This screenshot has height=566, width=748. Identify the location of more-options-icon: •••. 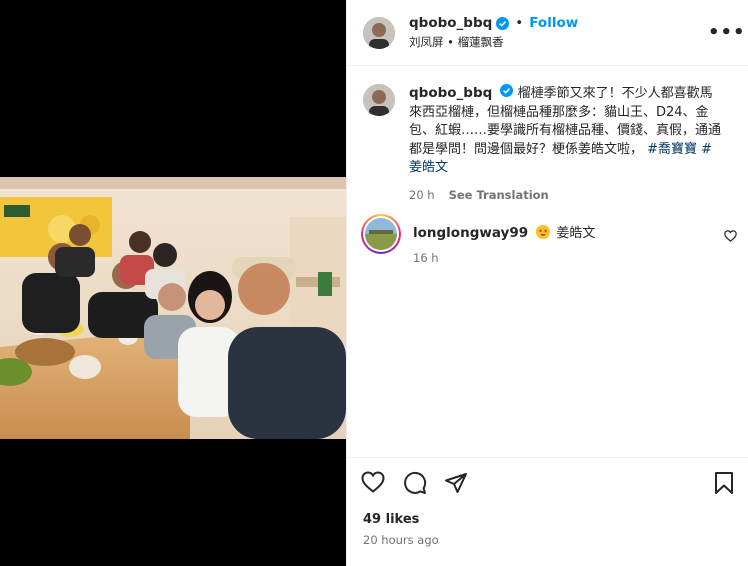
(726, 32).